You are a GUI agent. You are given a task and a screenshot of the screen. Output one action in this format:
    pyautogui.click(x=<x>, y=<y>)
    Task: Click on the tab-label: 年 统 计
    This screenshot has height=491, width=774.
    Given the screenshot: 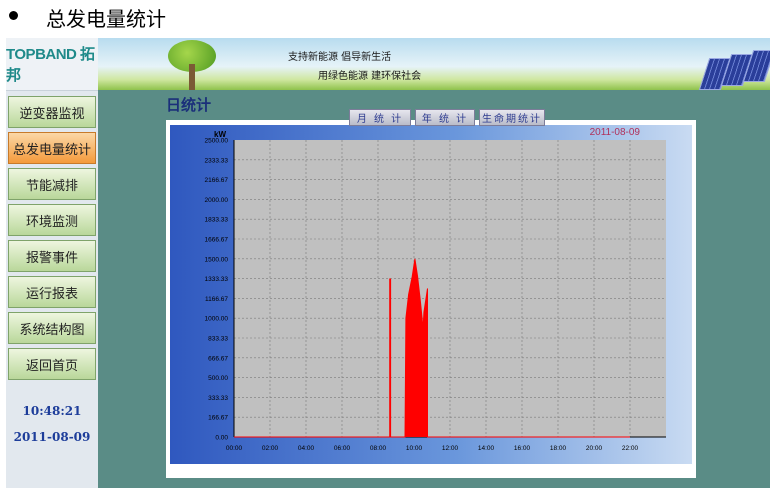 What is the action you would take?
    pyautogui.click(x=445, y=119)
    